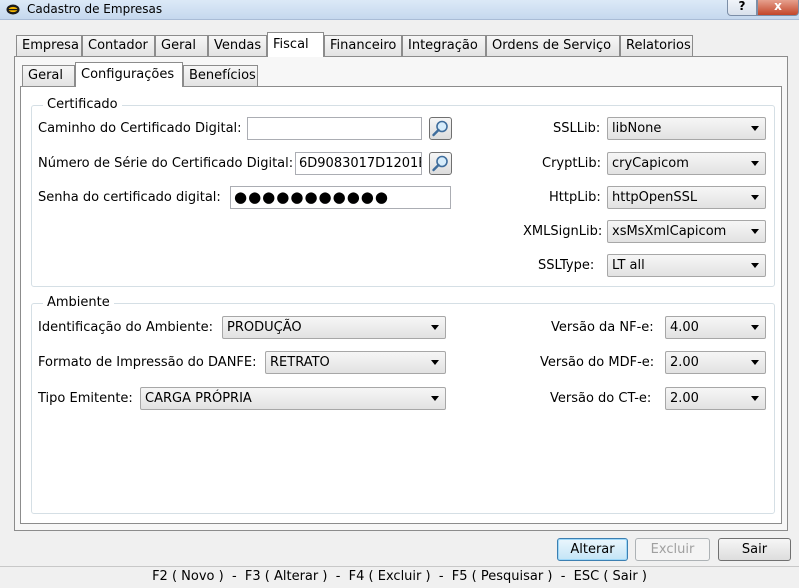 This screenshot has width=799, height=588. Describe the element at coordinates (126, 327) in the screenshot. I see `identificacao-label: Identificação do Ambiente:` at that location.